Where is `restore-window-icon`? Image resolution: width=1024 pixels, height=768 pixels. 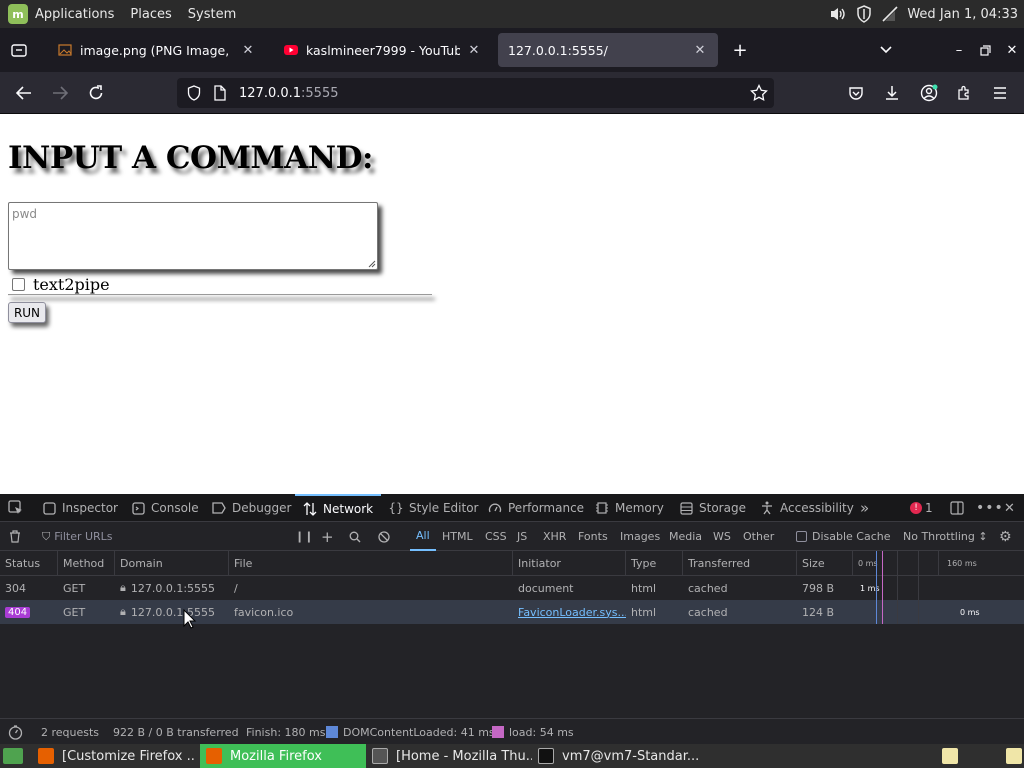
restore-window-icon is located at coordinates (985, 50).